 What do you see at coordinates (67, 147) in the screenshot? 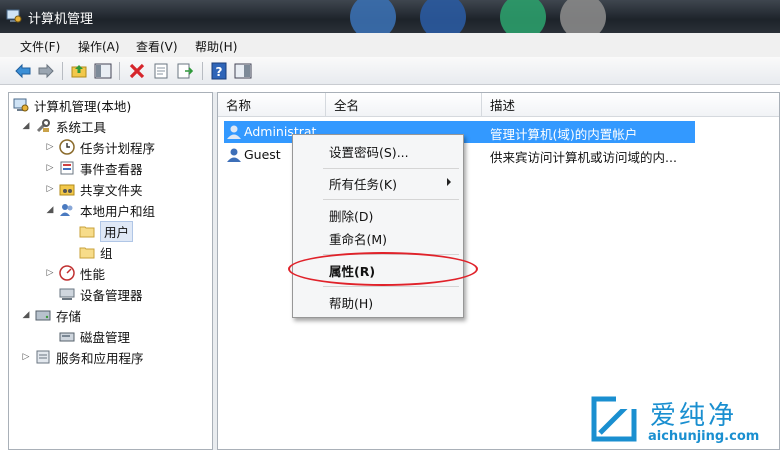
I see `clock-icon` at bounding box center [67, 147].